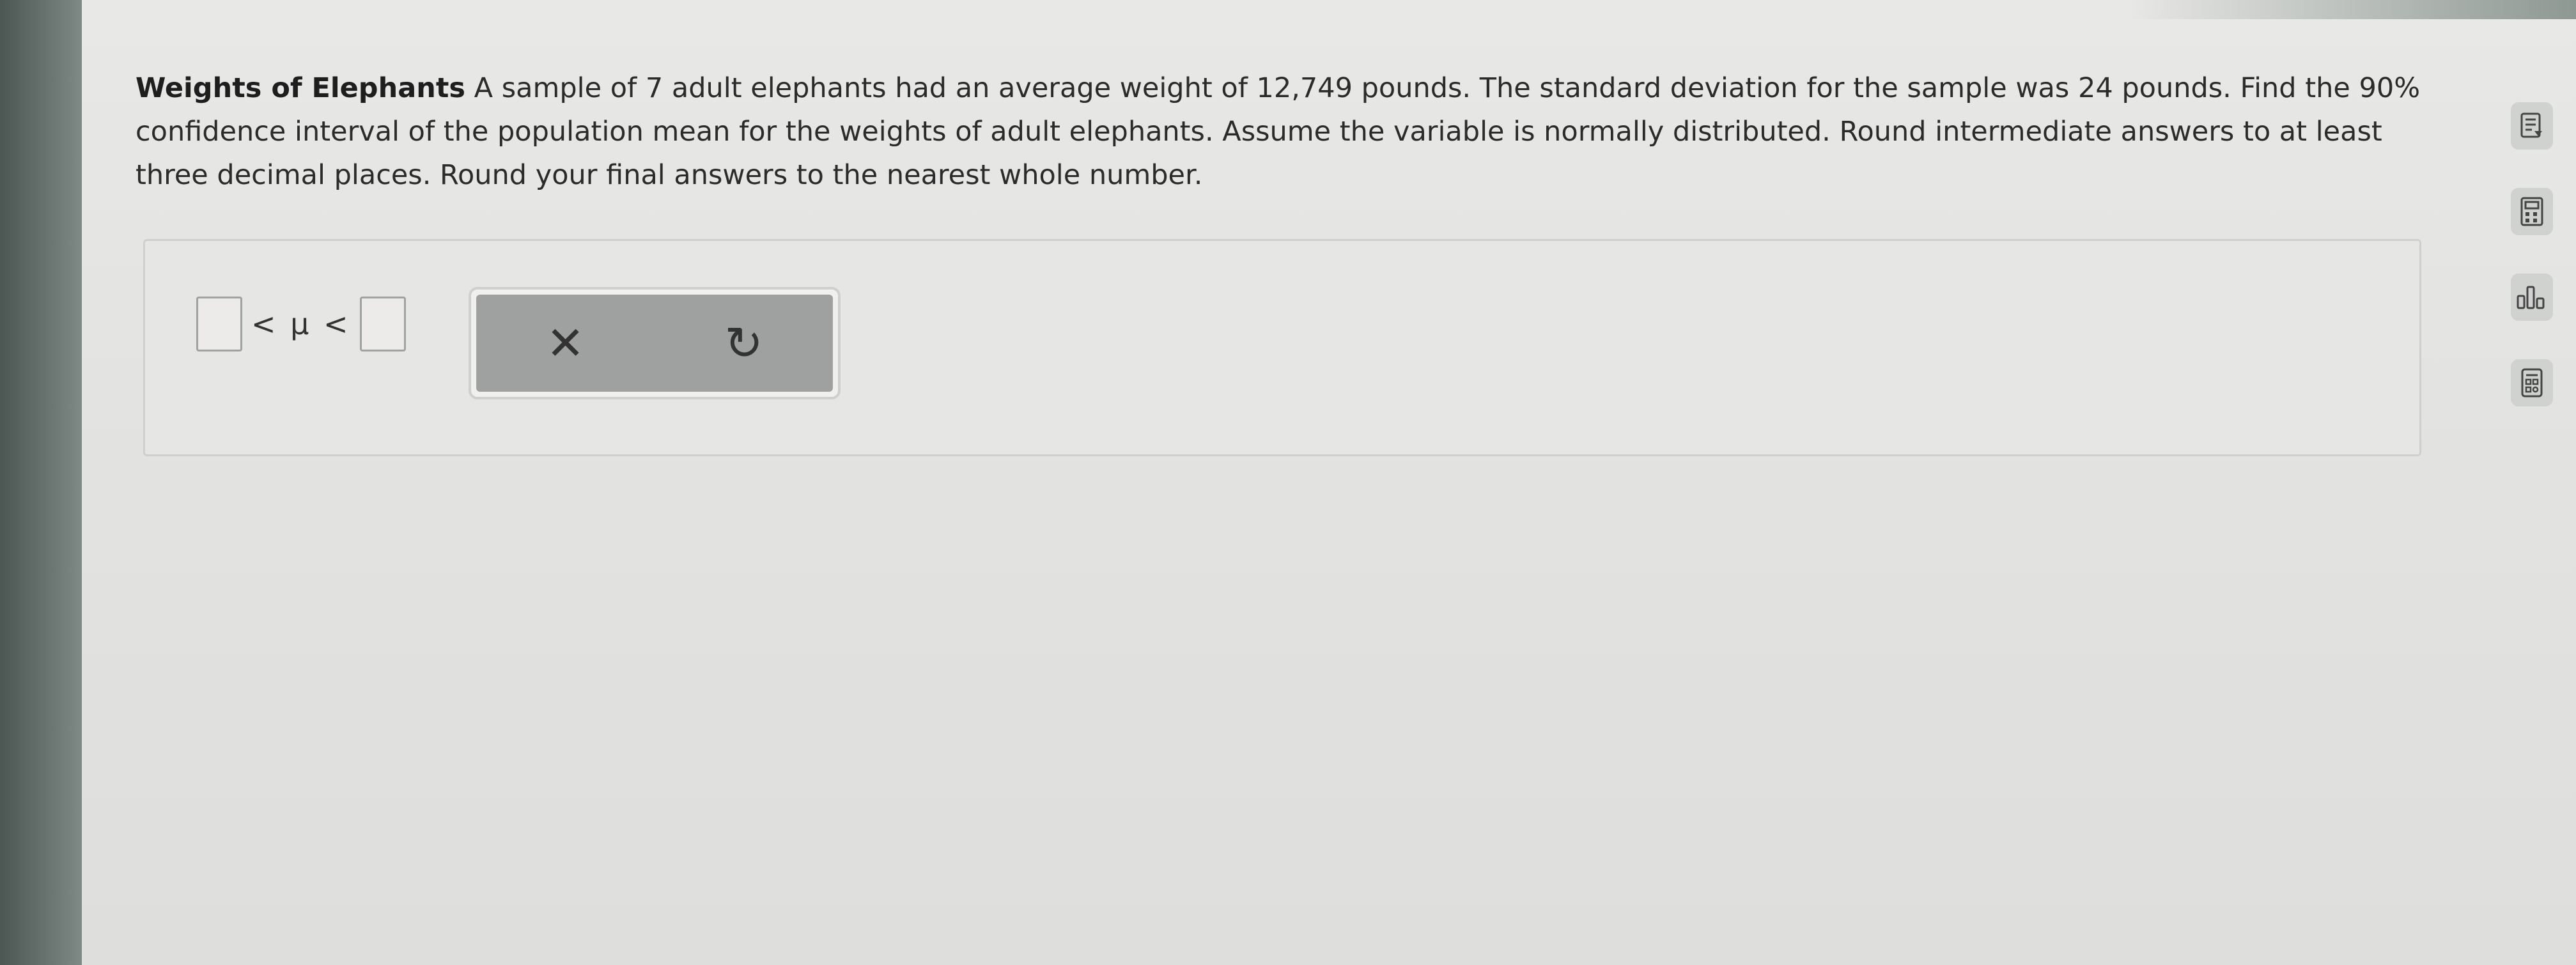  I want to click on side-toolbar, so click(2532, 274).